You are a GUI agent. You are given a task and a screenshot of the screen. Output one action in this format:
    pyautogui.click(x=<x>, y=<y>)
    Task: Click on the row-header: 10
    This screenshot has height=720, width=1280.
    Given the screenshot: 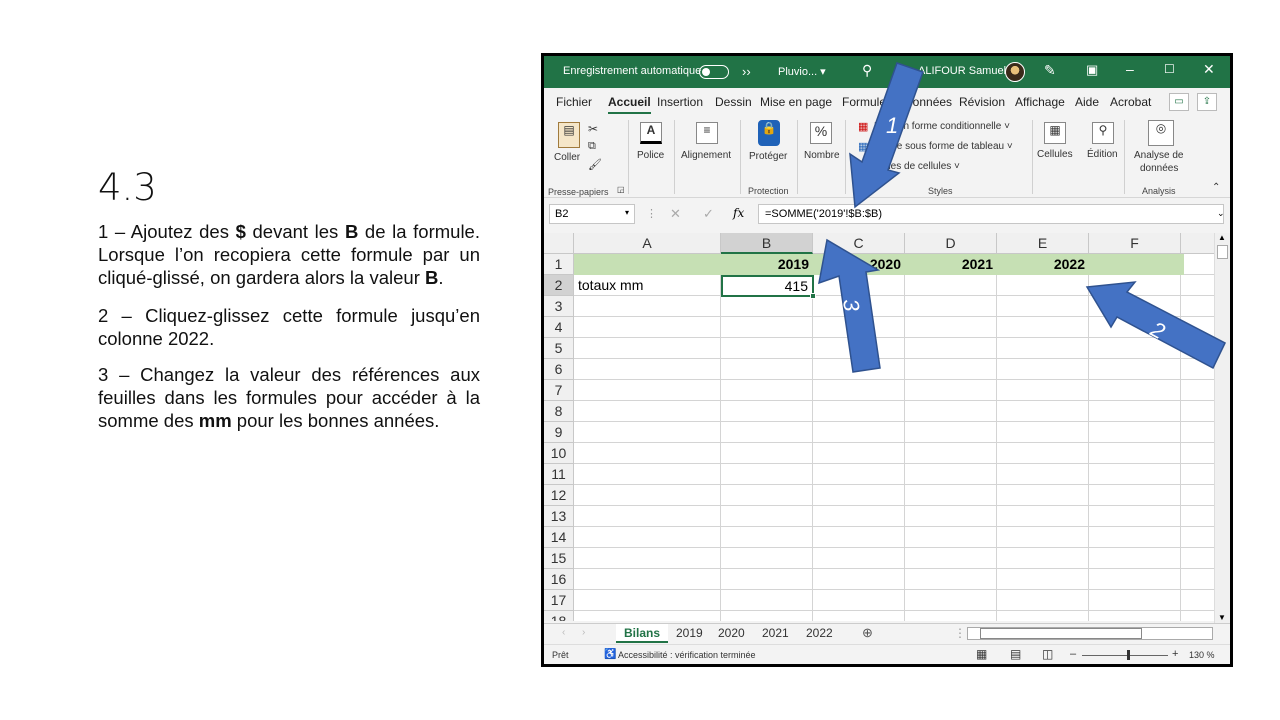 What is the action you would take?
    pyautogui.click(x=559, y=453)
    